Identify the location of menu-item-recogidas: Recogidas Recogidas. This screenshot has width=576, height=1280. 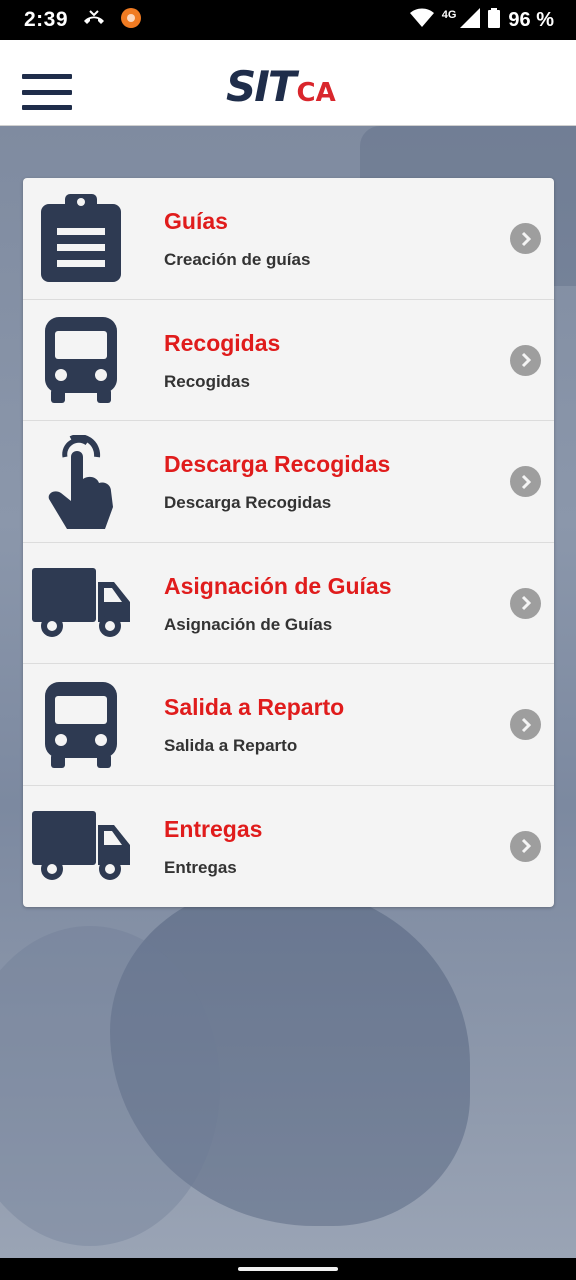
(288, 360).